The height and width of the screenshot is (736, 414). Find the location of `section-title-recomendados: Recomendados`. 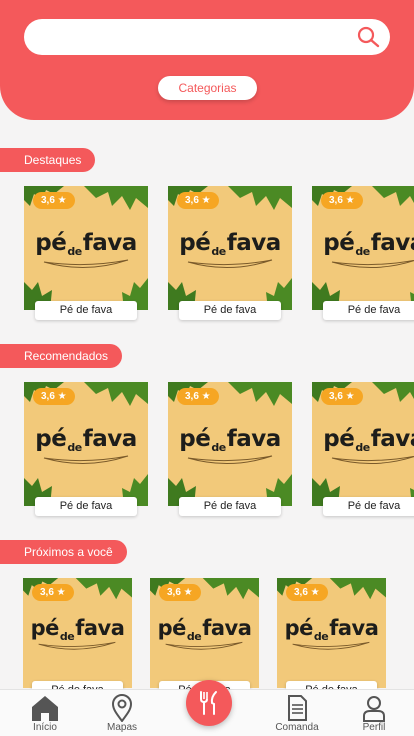

section-title-recomendados: Recomendados is located at coordinates (61, 356).